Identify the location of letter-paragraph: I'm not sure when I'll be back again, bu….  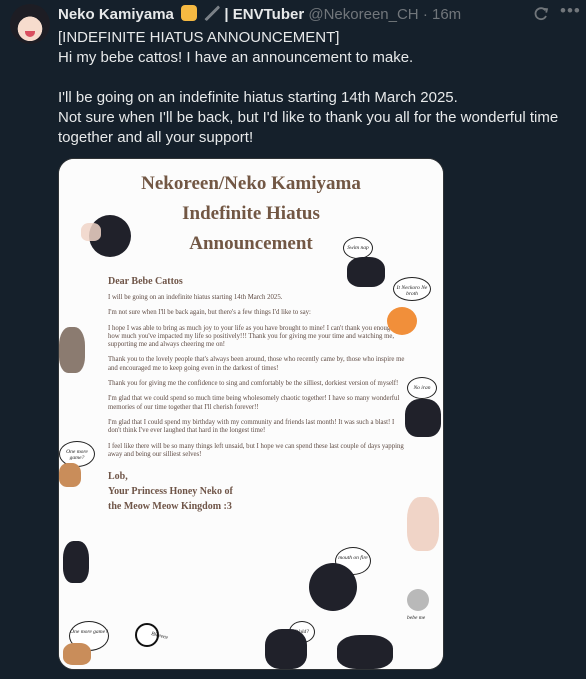
(209, 313).